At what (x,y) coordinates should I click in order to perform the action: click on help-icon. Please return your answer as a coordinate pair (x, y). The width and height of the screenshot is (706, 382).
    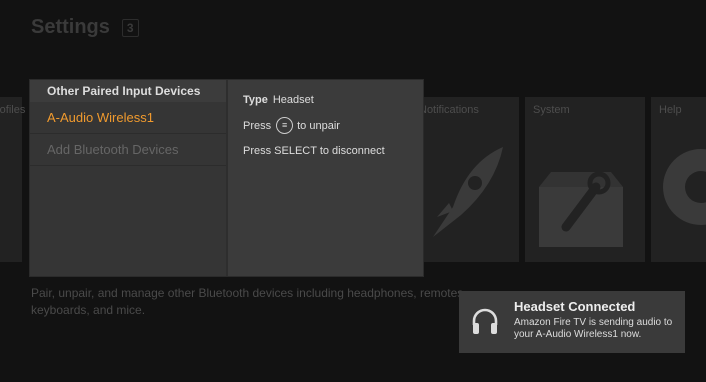
    Looking at the image, I should click on (684, 187).